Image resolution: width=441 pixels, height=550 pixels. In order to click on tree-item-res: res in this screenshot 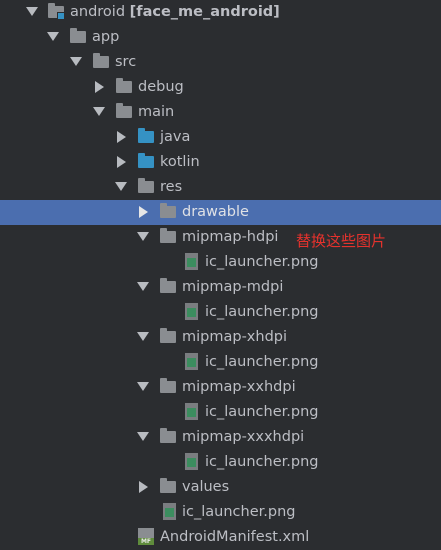, I will do `click(220, 187)`.